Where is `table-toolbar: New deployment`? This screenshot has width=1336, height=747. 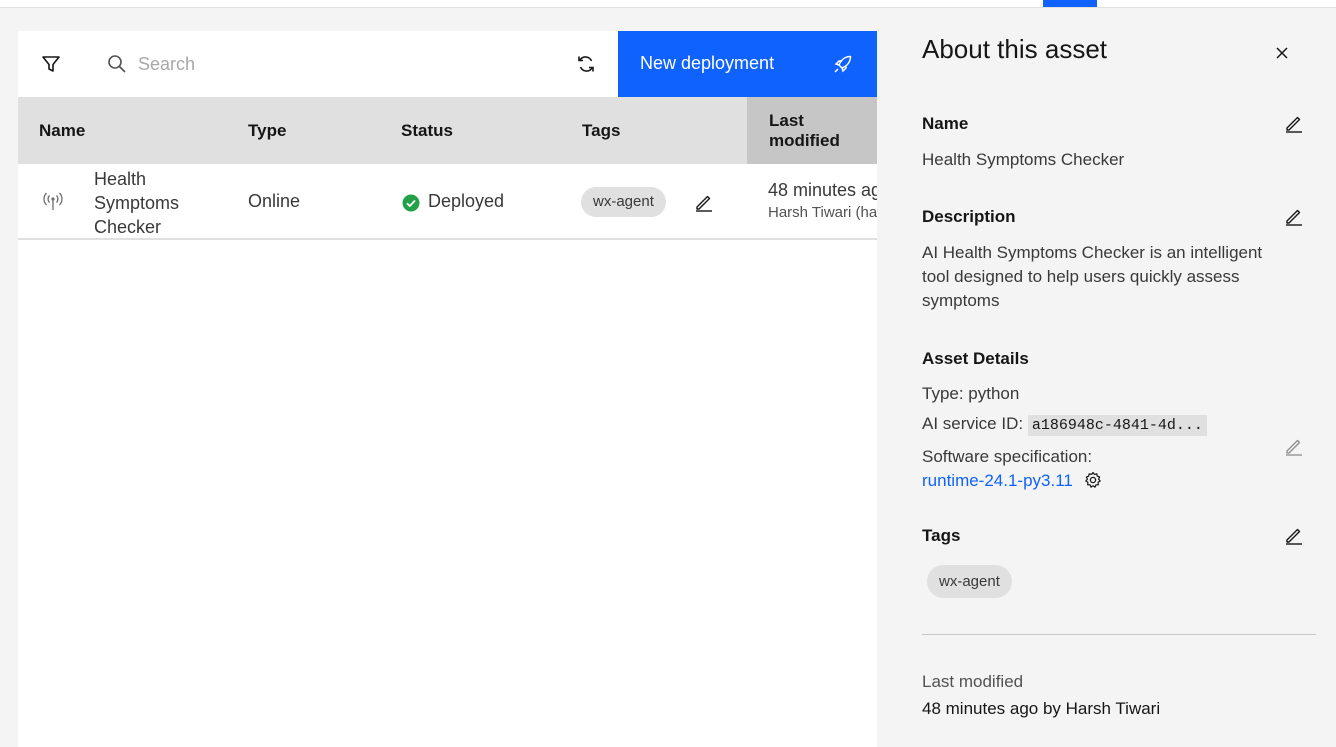
table-toolbar: New deployment is located at coordinates (447, 64).